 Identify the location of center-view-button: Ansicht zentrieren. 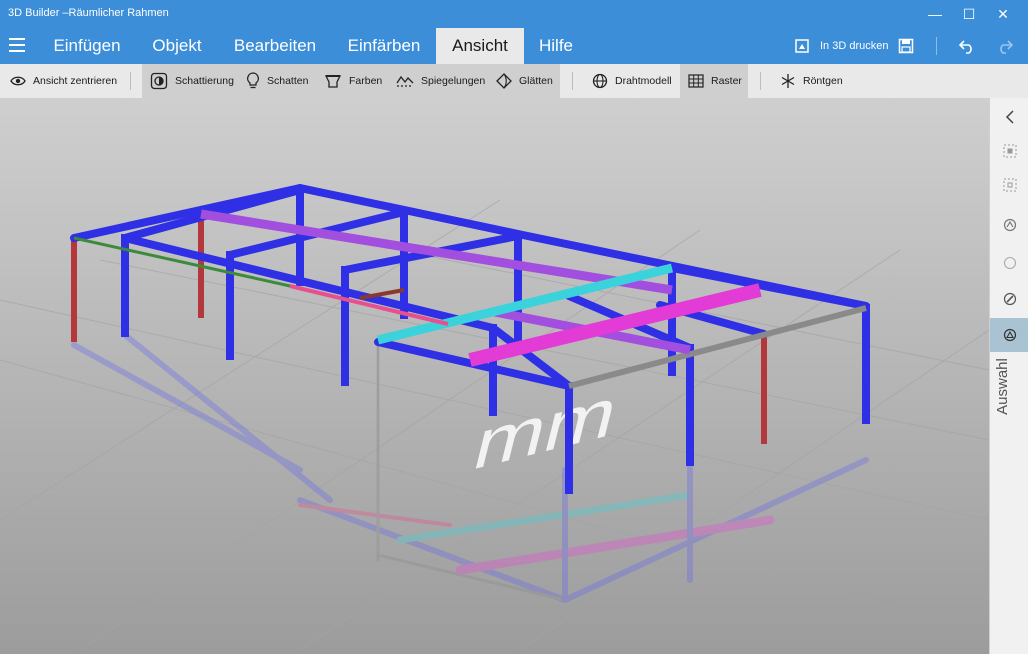
(63, 81).